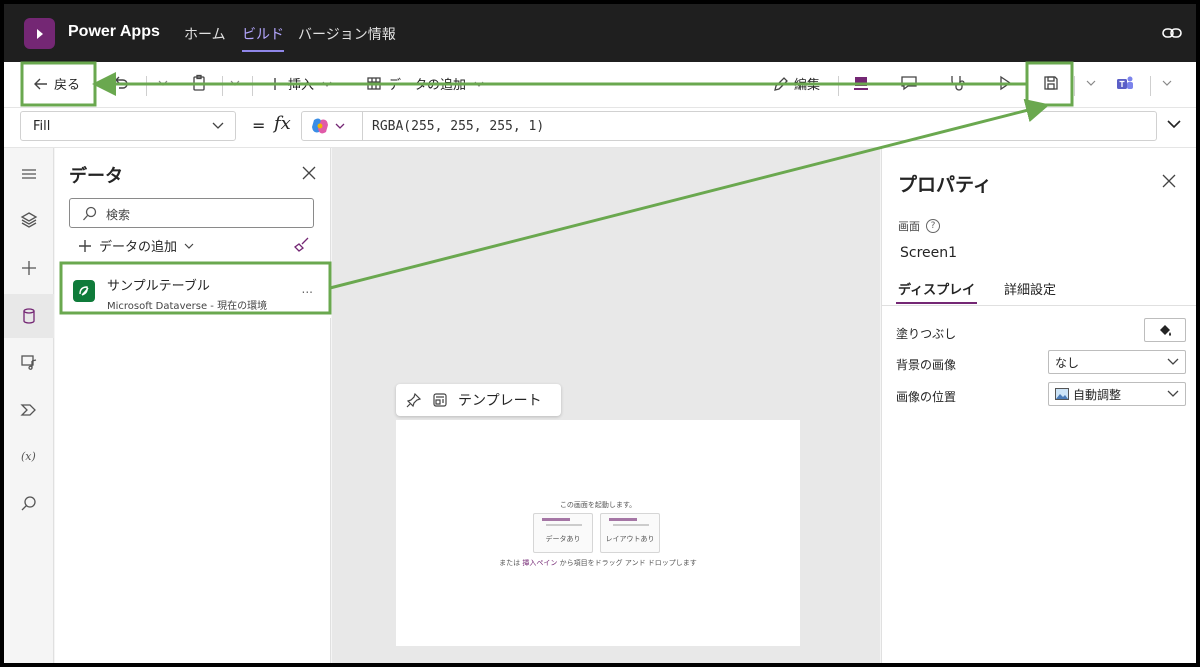 Image resolution: width=1200 pixels, height=667 pixels. What do you see at coordinates (1030, 288) in the screenshot?
I see `tab-advanced: 詳細設定` at bounding box center [1030, 288].